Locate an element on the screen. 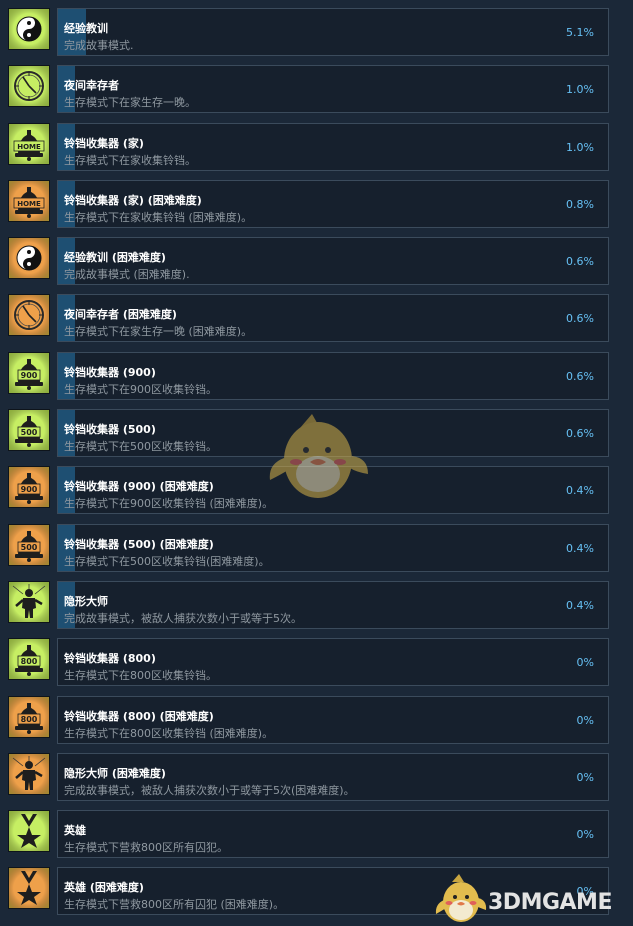 This screenshot has width=633, height=926. achievement-description: 生存模式下在900区收集铃铛。 is located at coordinates (140, 389).